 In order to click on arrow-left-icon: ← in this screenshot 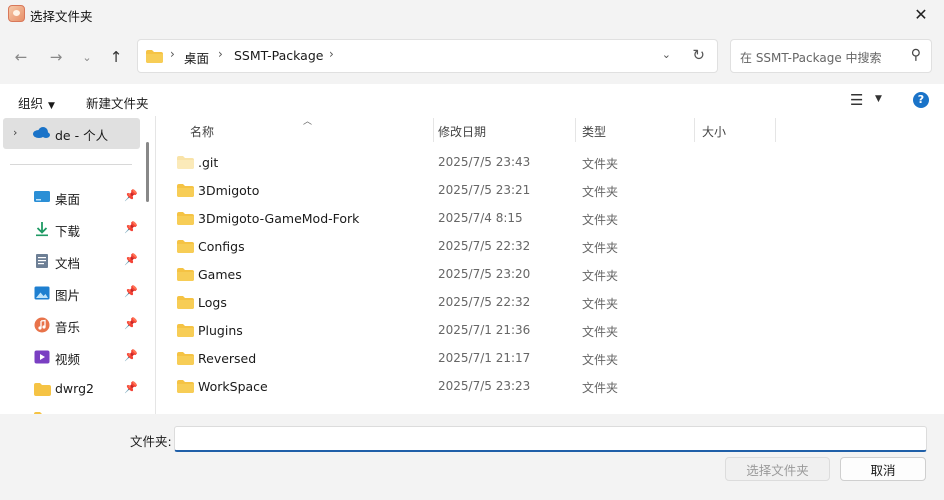, I will do `click(21, 57)`.